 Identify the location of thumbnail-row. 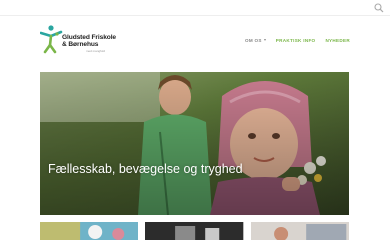
(194, 231).